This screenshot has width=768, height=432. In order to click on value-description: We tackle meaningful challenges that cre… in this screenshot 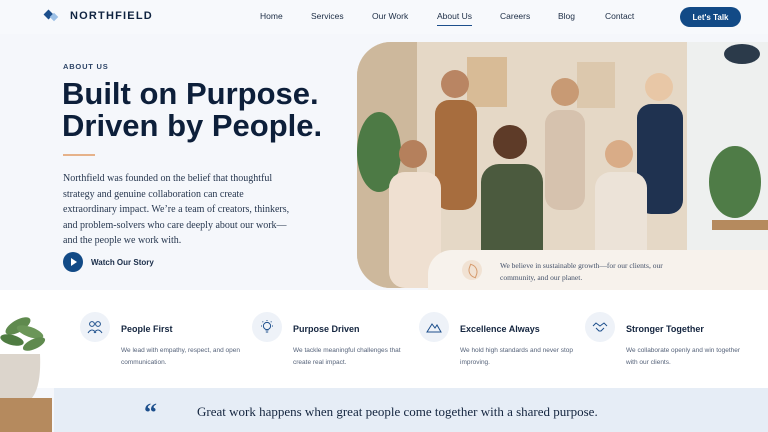, I will do `click(347, 356)`.